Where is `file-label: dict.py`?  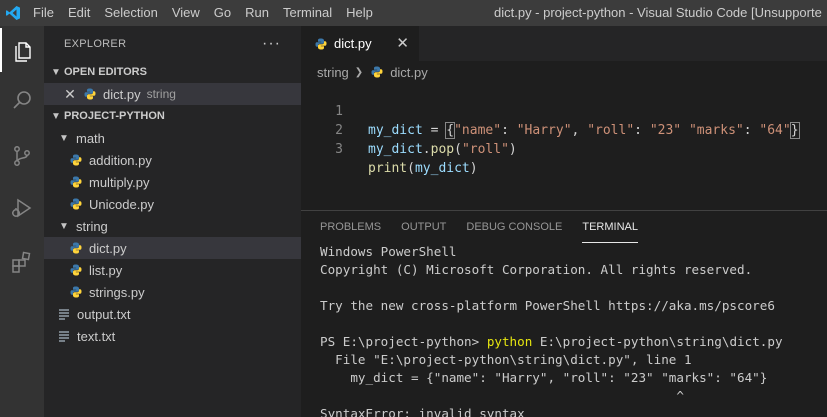 file-label: dict.py is located at coordinates (108, 248).